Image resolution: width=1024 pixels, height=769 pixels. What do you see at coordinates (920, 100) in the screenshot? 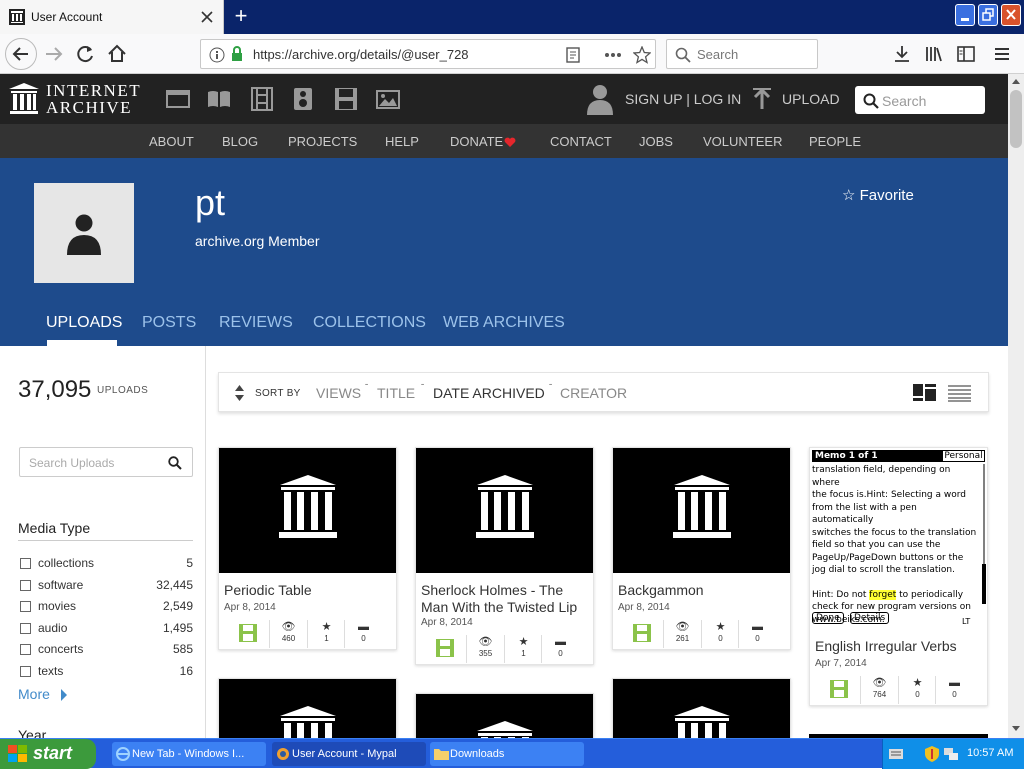
I see `ia-search-input: Search` at bounding box center [920, 100].